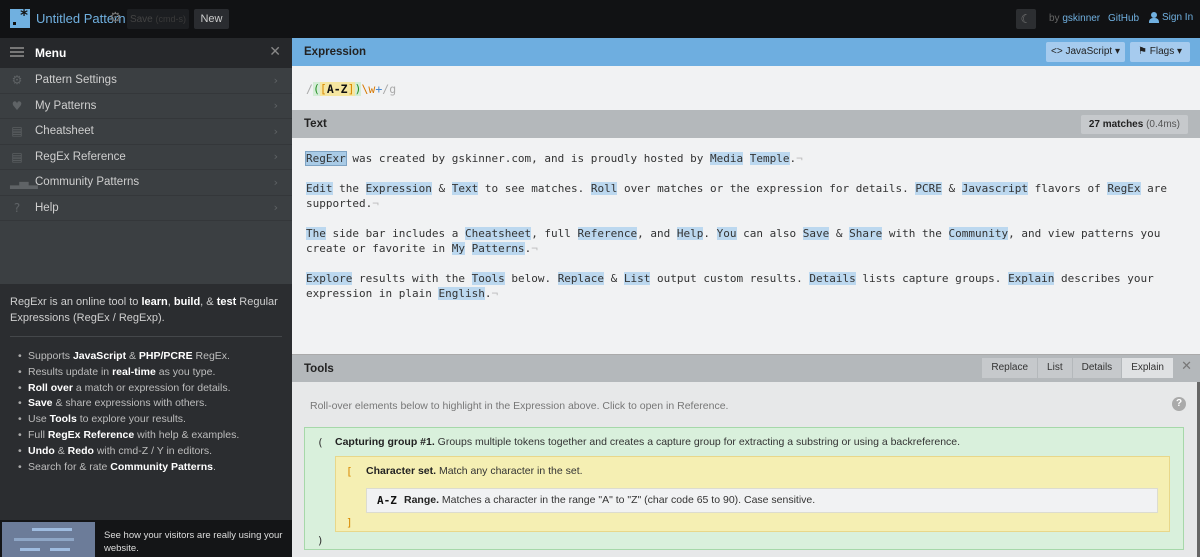  I want to click on token-set-close: ], so click(351, 89).